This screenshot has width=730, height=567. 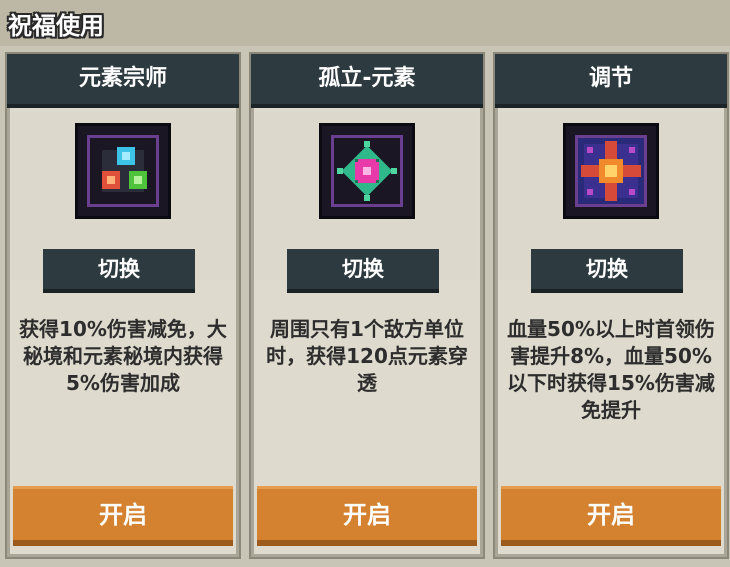 What do you see at coordinates (123, 81) in the screenshot?
I see `card-title: 元素宗师` at bounding box center [123, 81].